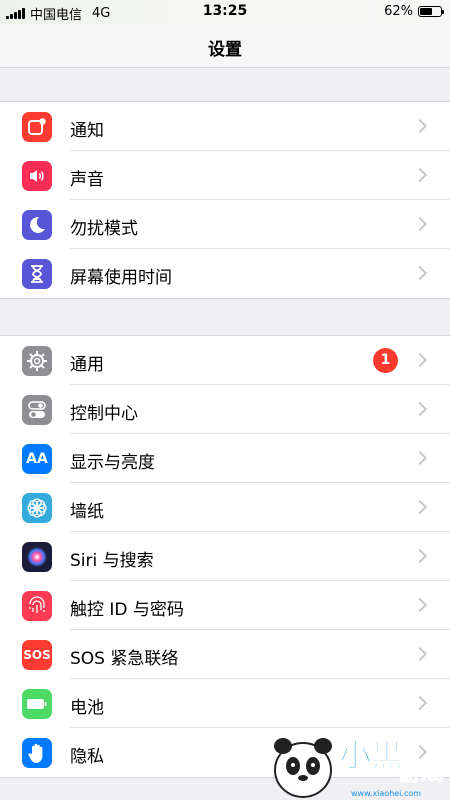 This screenshot has width=450, height=800. Describe the element at coordinates (37, 361) in the screenshot. I see `gear-icon` at that location.